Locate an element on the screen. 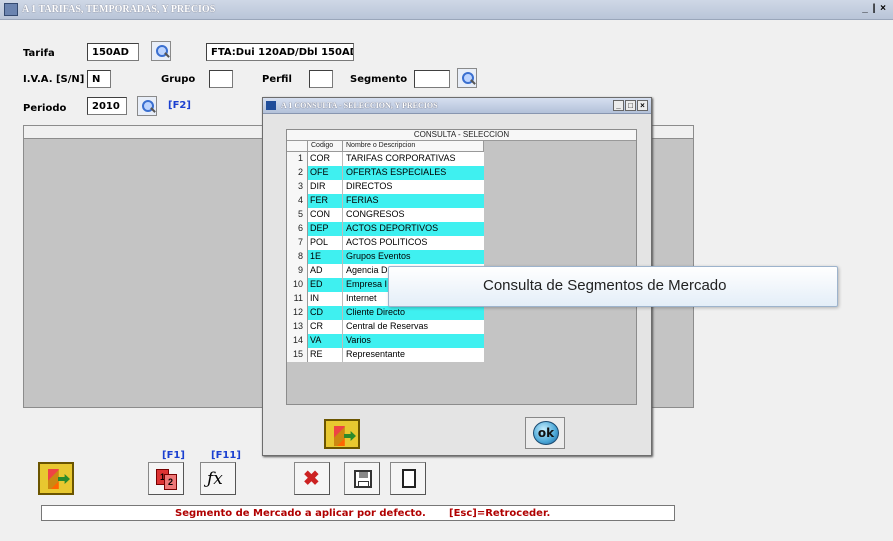 This screenshot has width=893, height=541. dialog-ok-button: ok is located at coordinates (545, 433).